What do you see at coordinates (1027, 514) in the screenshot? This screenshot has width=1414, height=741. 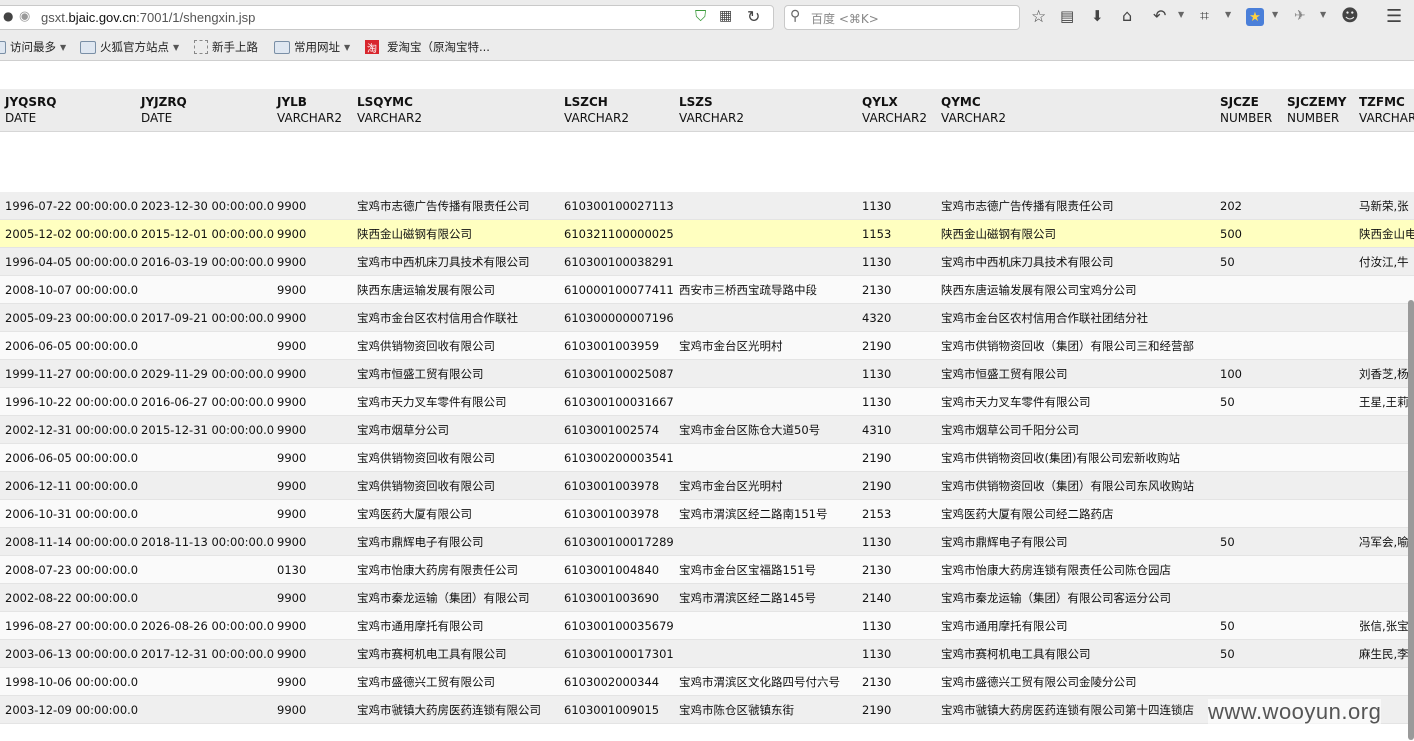 I see `cell-qymc: 宝鸡医药大厦有限公司经二路药店` at bounding box center [1027, 514].